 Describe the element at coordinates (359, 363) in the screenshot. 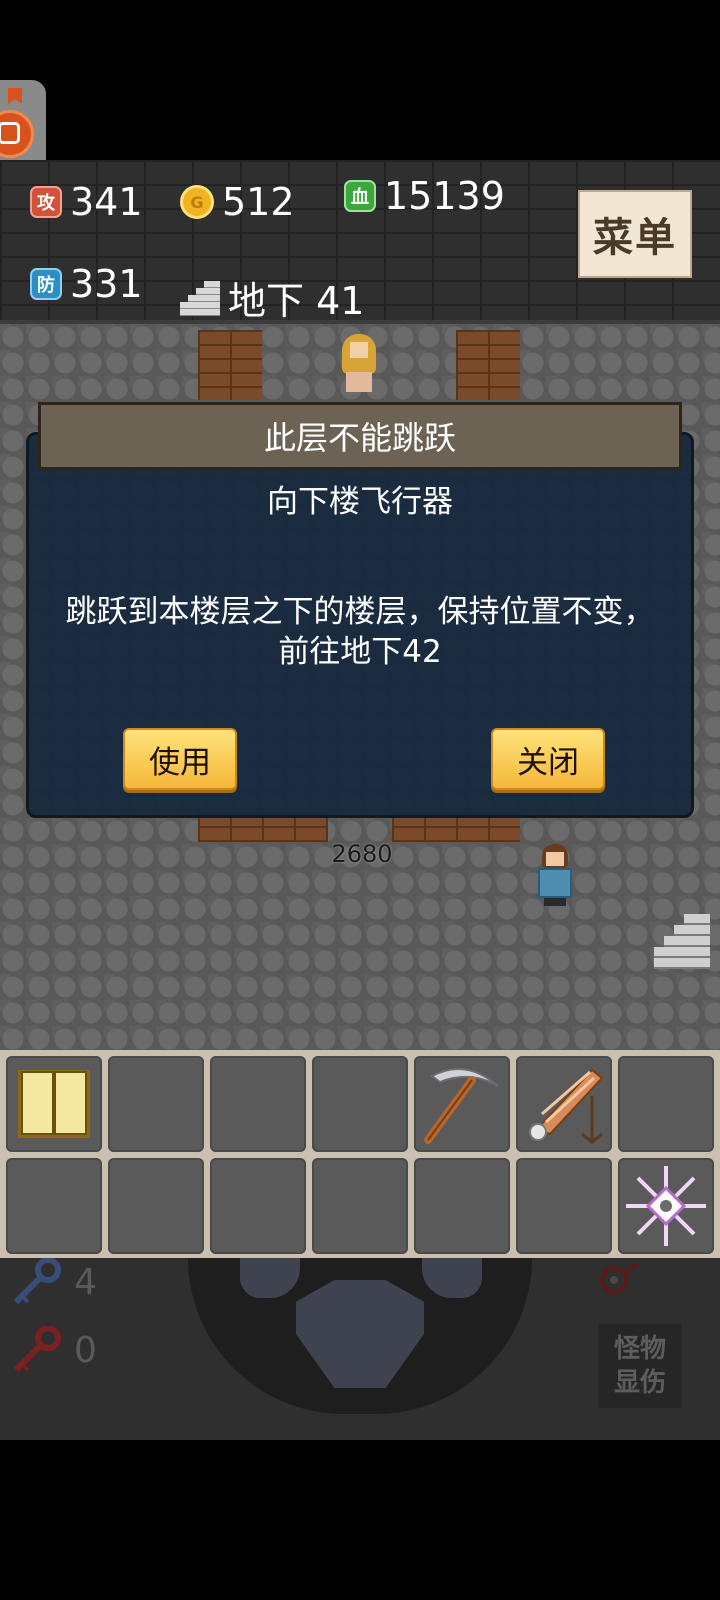

I see `npc-sprite` at that location.